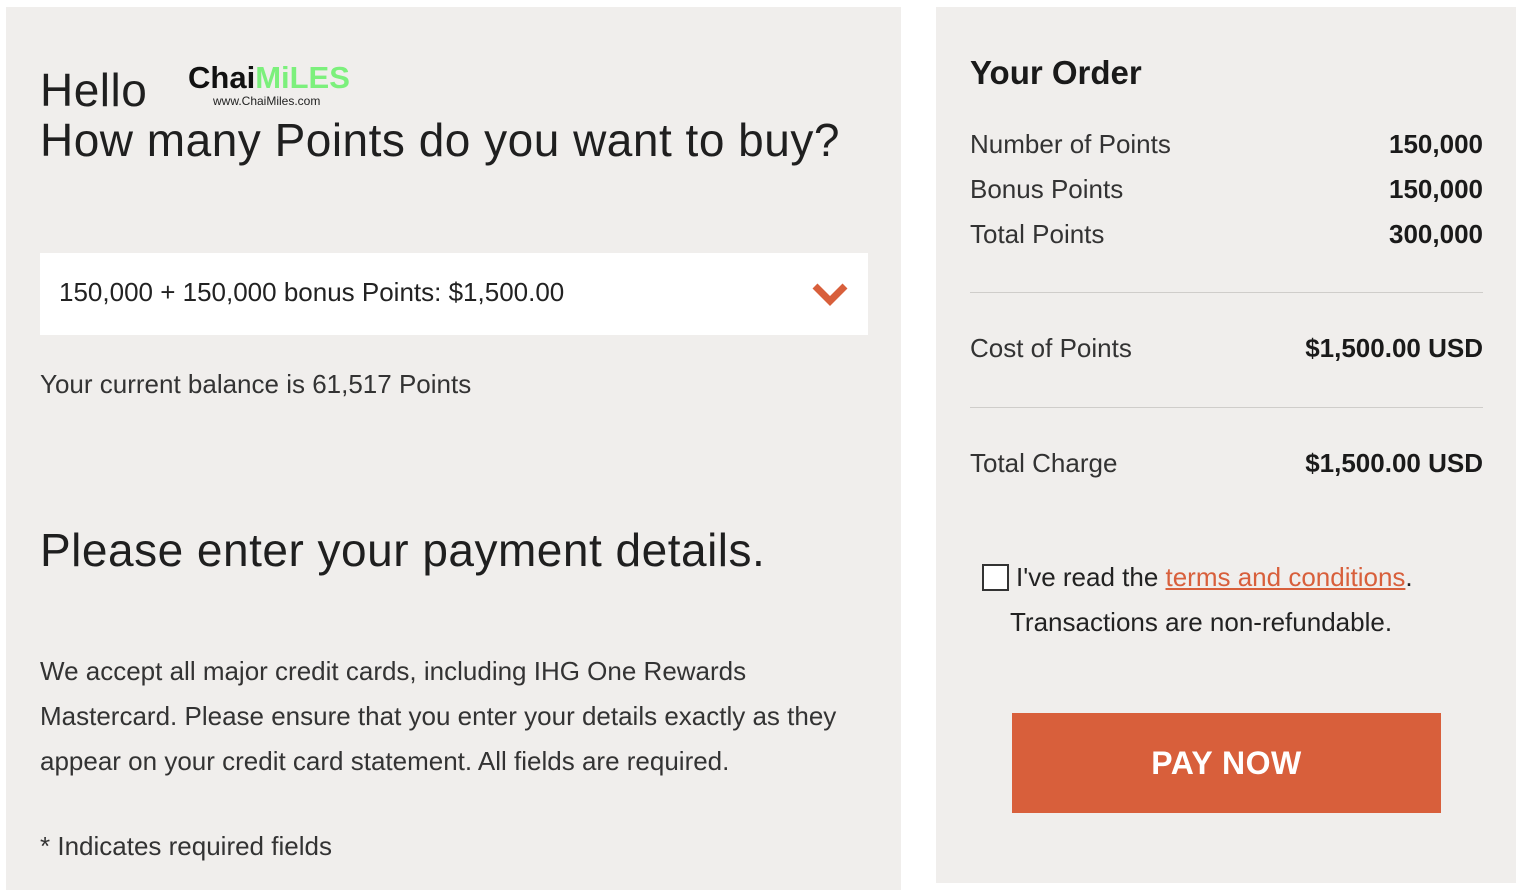 The image size is (1521, 890). I want to click on total-points-value: 300,000, so click(1436, 234).